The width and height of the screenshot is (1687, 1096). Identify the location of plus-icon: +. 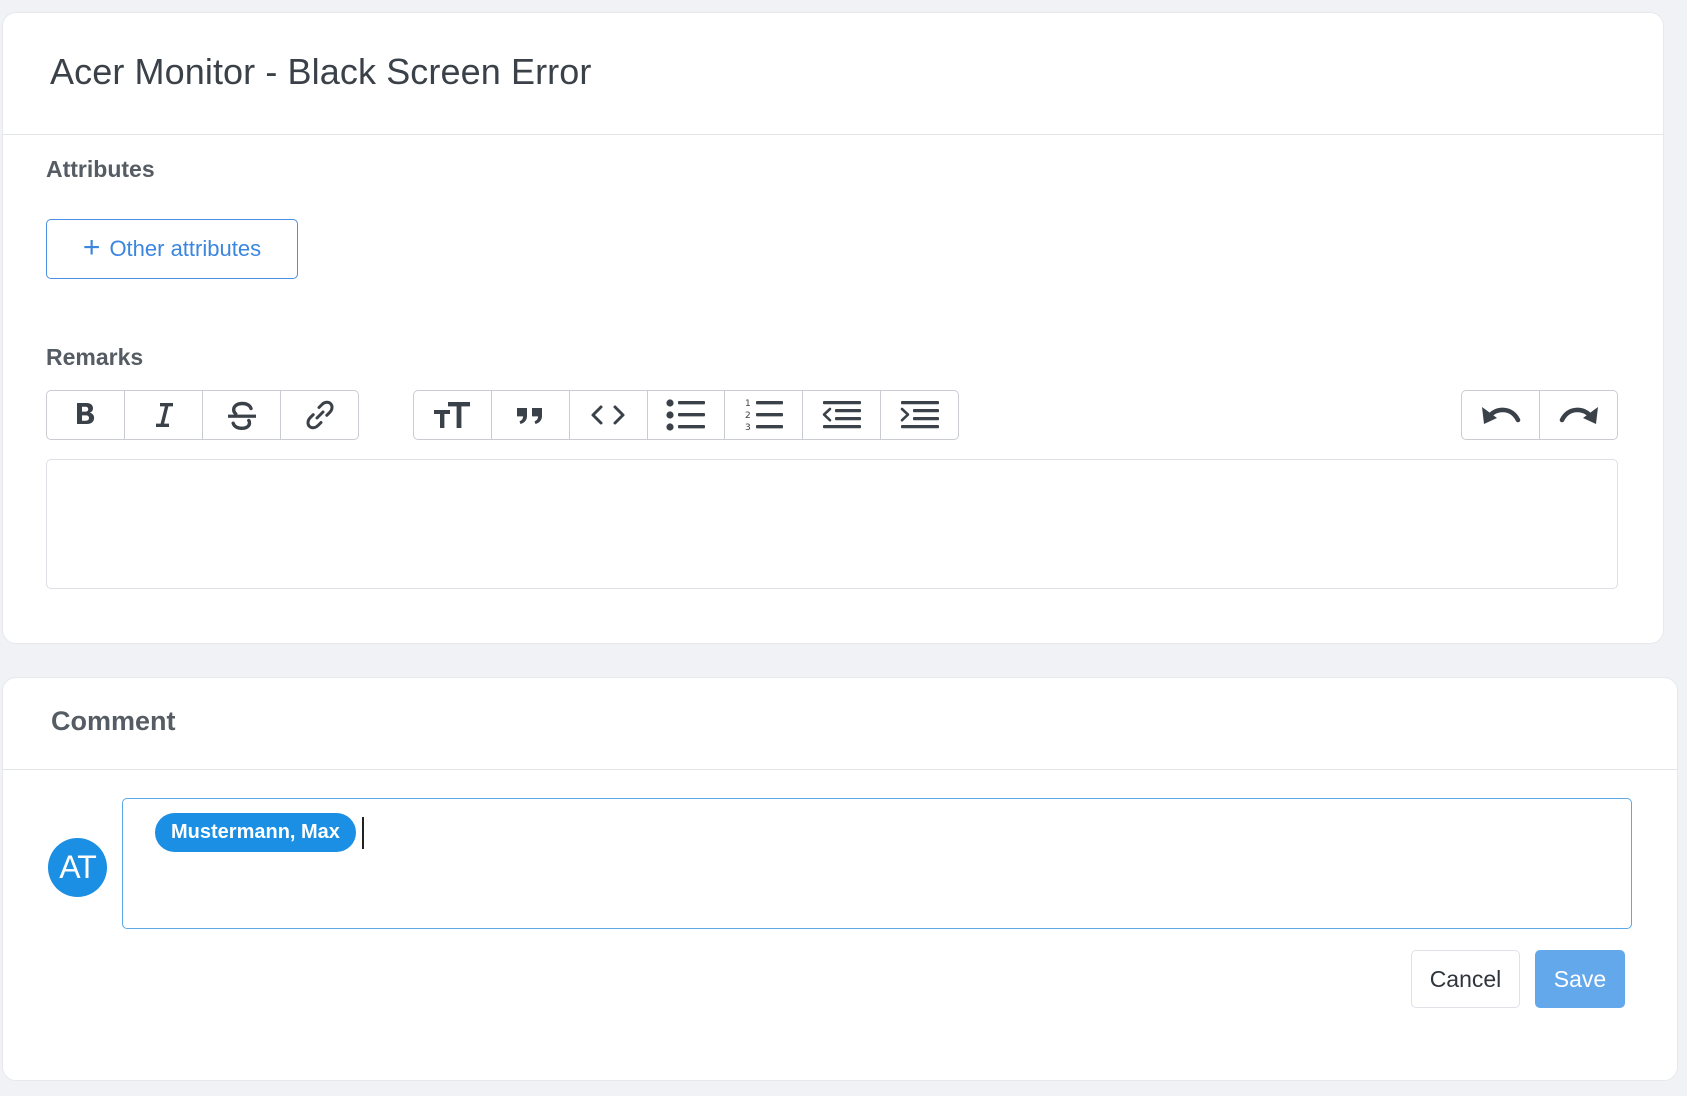
(91, 247).